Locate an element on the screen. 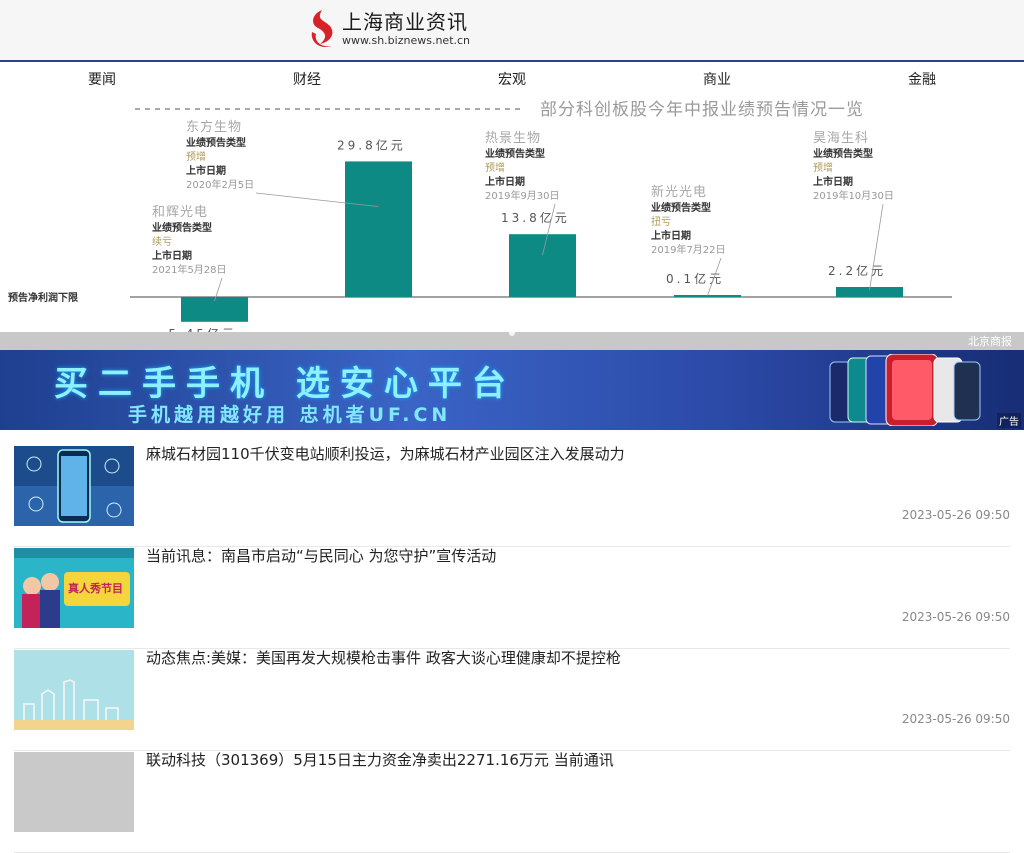 Image resolution: width=1024 pixels, height=853 pixels. chart-category-label: 东方生物 is located at coordinates (214, 127).